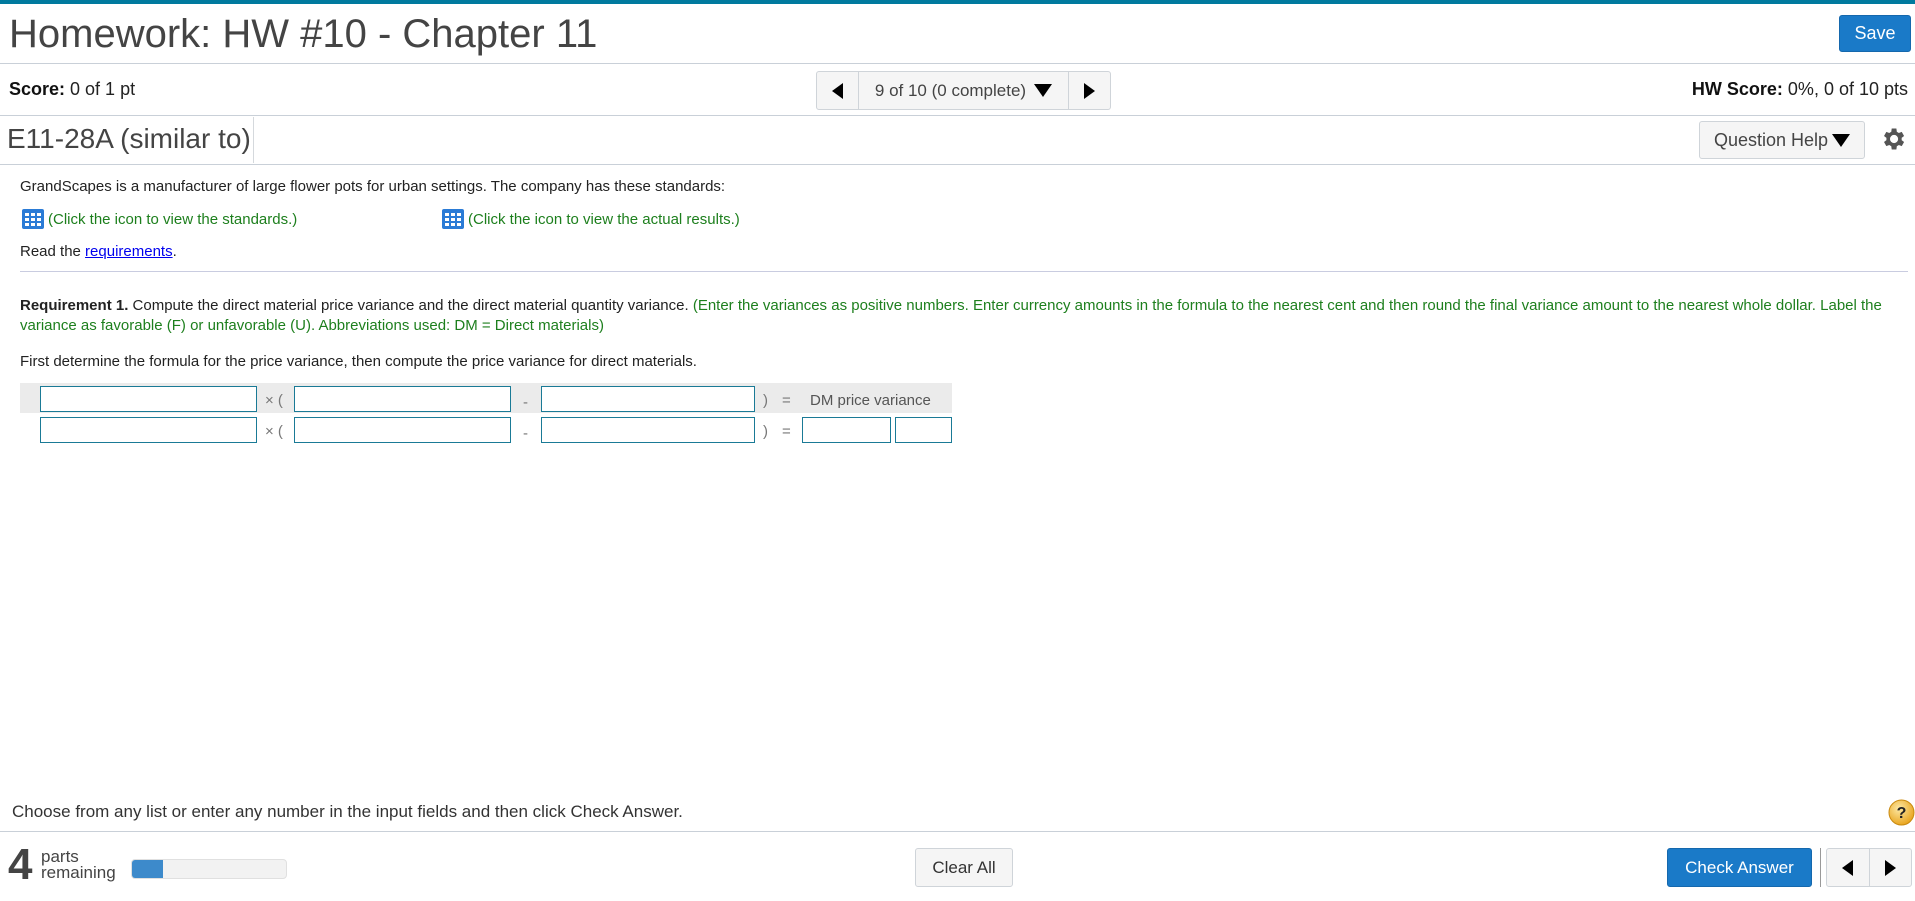 This screenshot has height=901, width=1915. I want to click on standards-link-text: (Click the icon to view the standards.), so click(173, 219).